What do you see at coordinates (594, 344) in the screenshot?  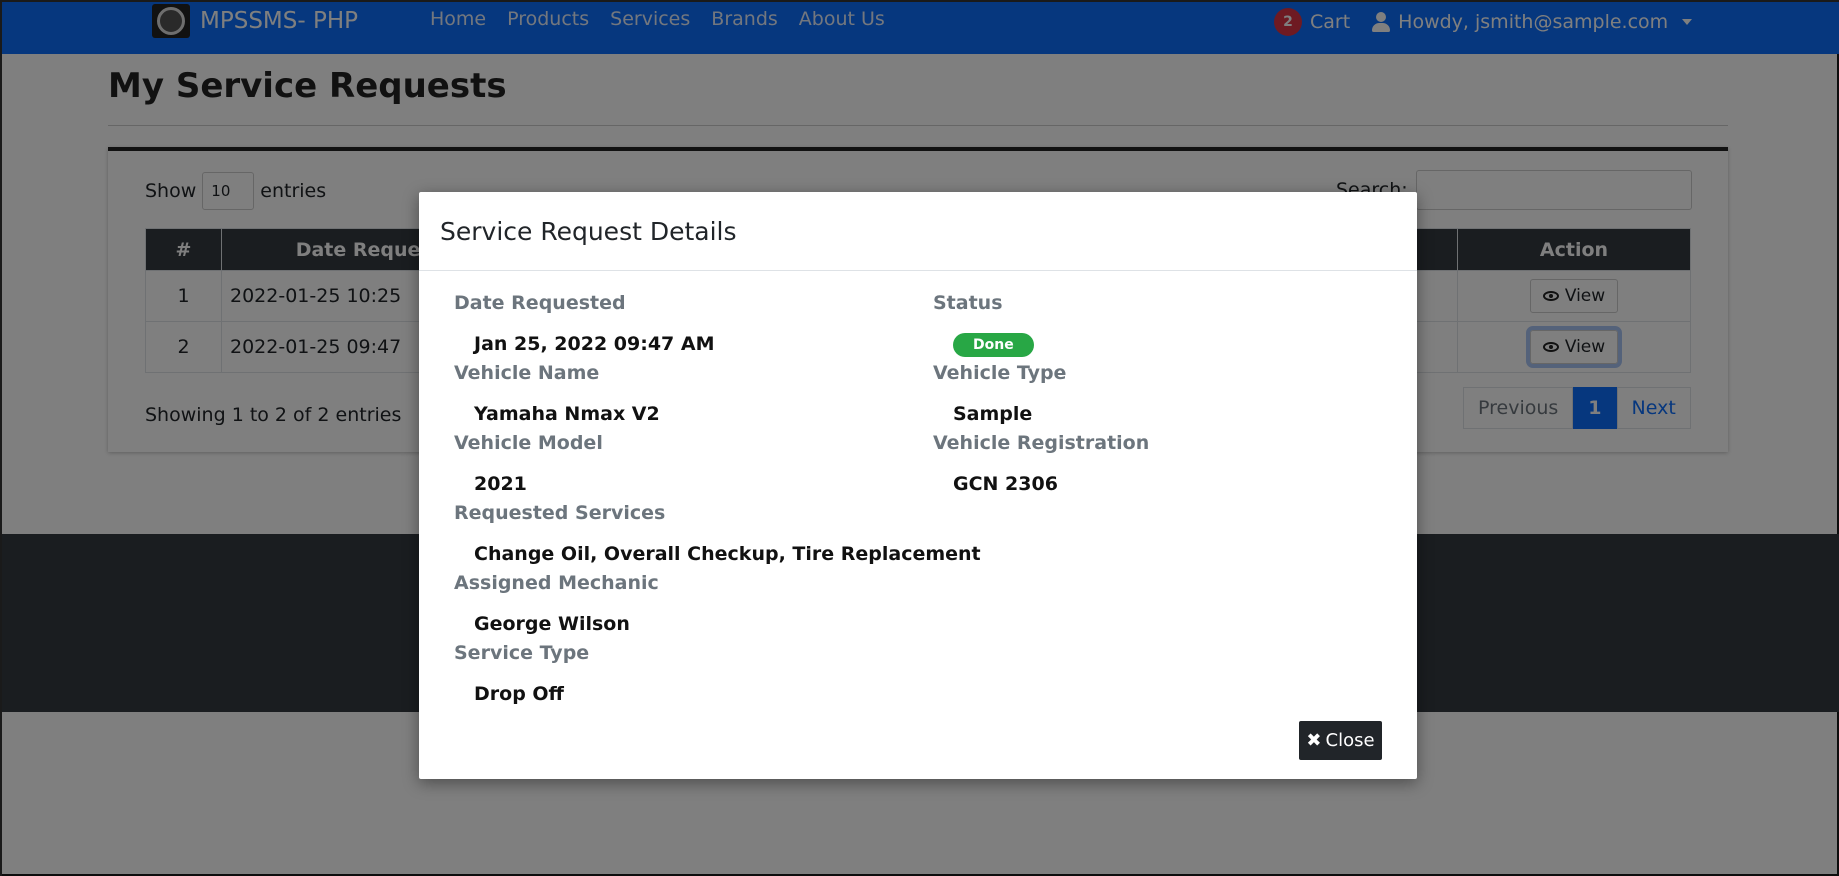 I see `date-requested-value: Jan 25, 2022 09:47 AM` at bounding box center [594, 344].